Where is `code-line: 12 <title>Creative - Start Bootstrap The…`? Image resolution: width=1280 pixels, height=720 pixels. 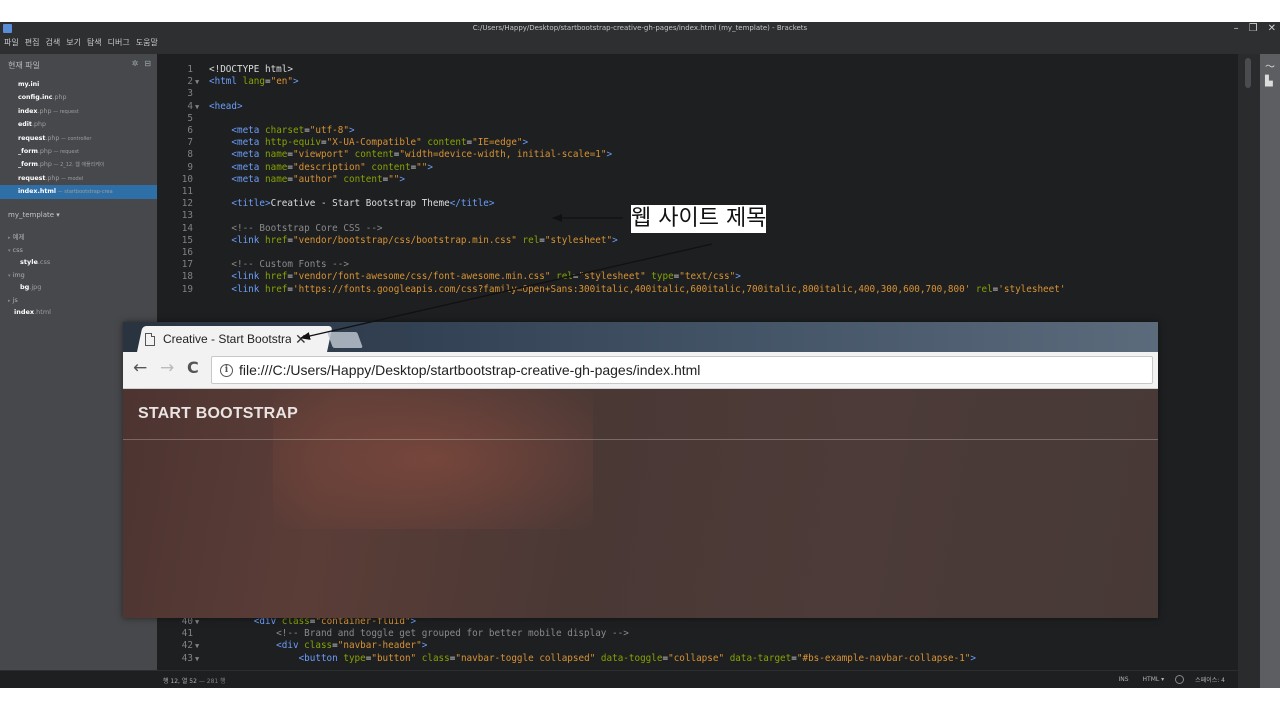 code-line: 12 <title>Creative - Start Bootstrap The… is located at coordinates (326, 204).